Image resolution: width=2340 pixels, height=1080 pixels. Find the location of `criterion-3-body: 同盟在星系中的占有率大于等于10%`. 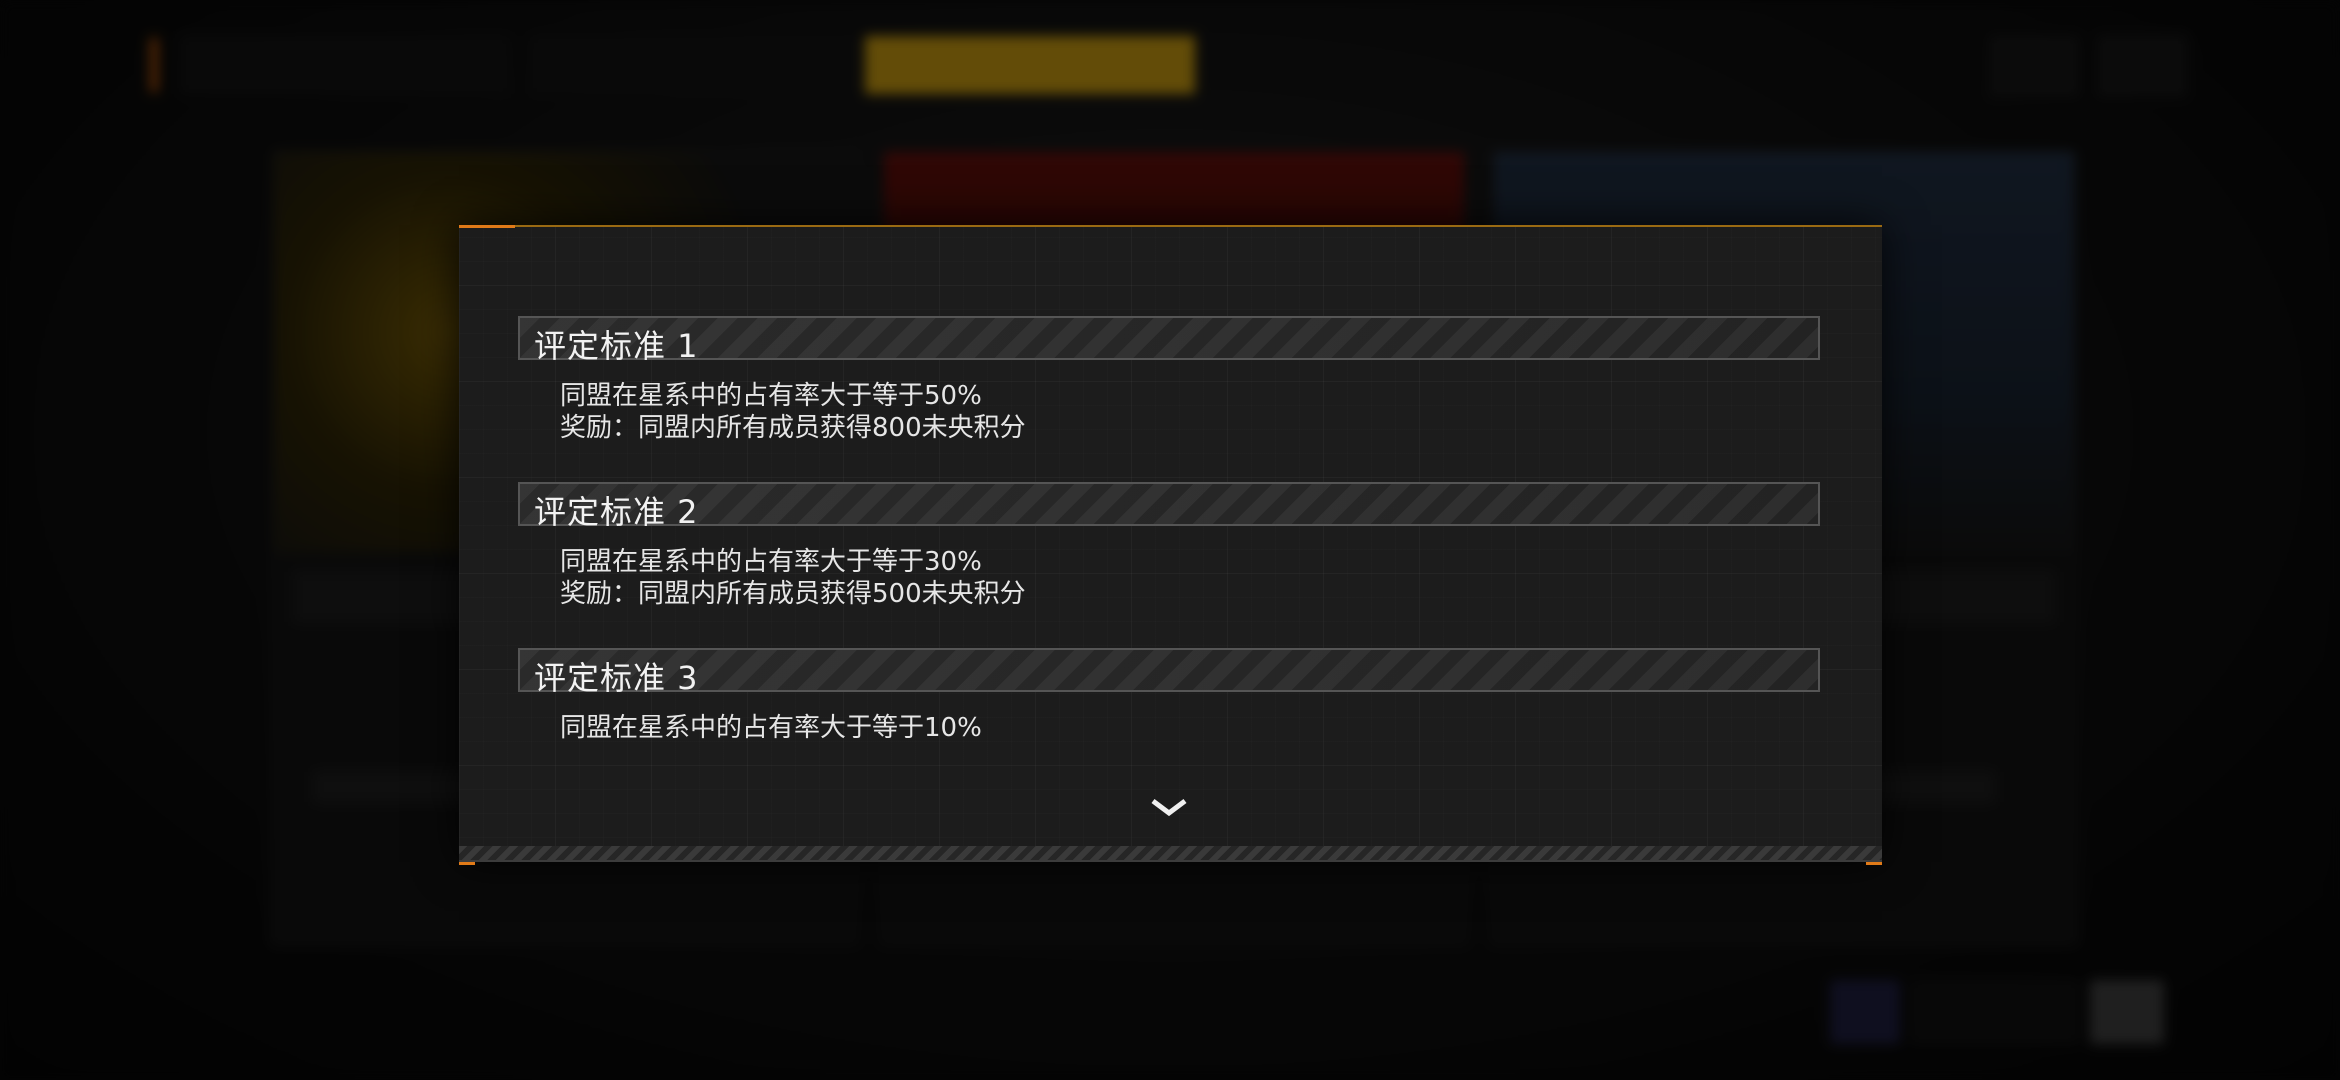

criterion-3-body: 同盟在星系中的占有率大于等于10% is located at coordinates (1171, 718).